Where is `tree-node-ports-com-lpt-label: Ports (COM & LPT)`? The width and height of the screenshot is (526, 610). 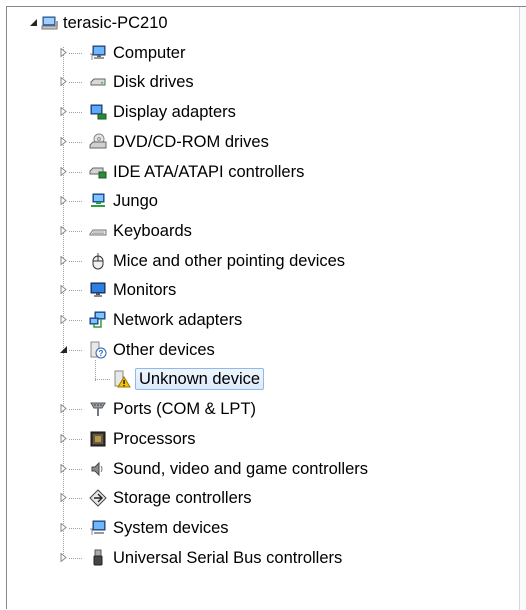
tree-node-ports-com-lpt-label: Ports (COM & LPT) is located at coordinates (185, 409).